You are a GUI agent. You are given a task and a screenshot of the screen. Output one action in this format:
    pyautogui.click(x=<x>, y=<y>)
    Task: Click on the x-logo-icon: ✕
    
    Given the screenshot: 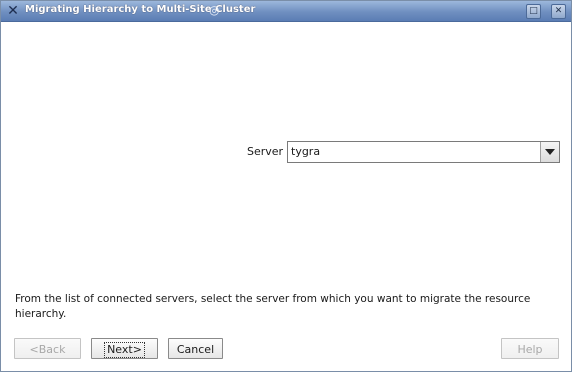 What is the action you would take?
    pyautogui.click(x=13, y=11)
    